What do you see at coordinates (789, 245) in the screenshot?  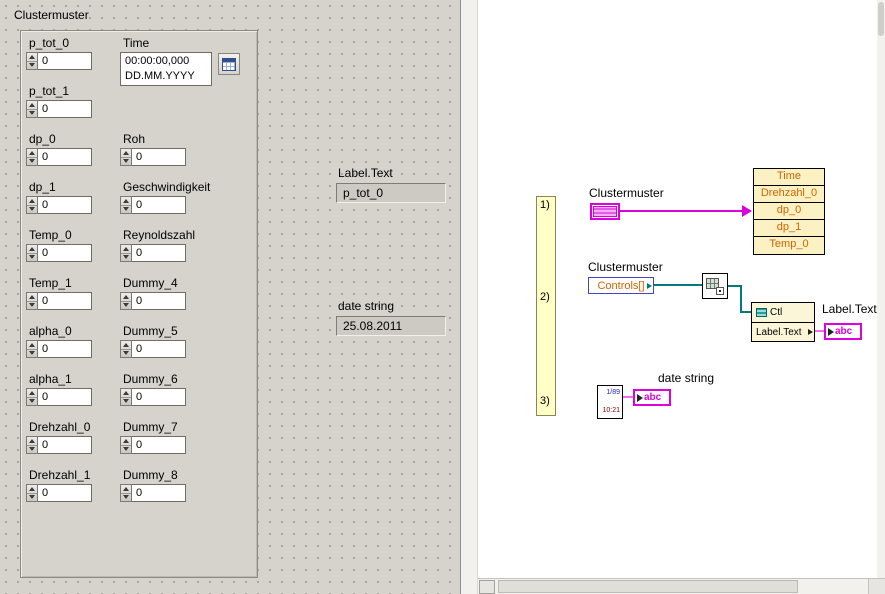 I see `unbundle-row: Temp_0` at bounding box center [789, 245].